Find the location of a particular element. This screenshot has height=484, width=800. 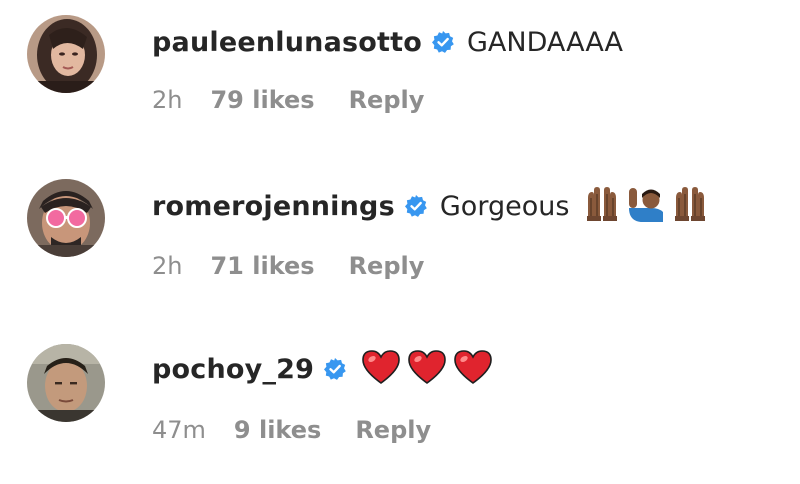

comment-text: Gorgeous is located at coordinates (504, 206).